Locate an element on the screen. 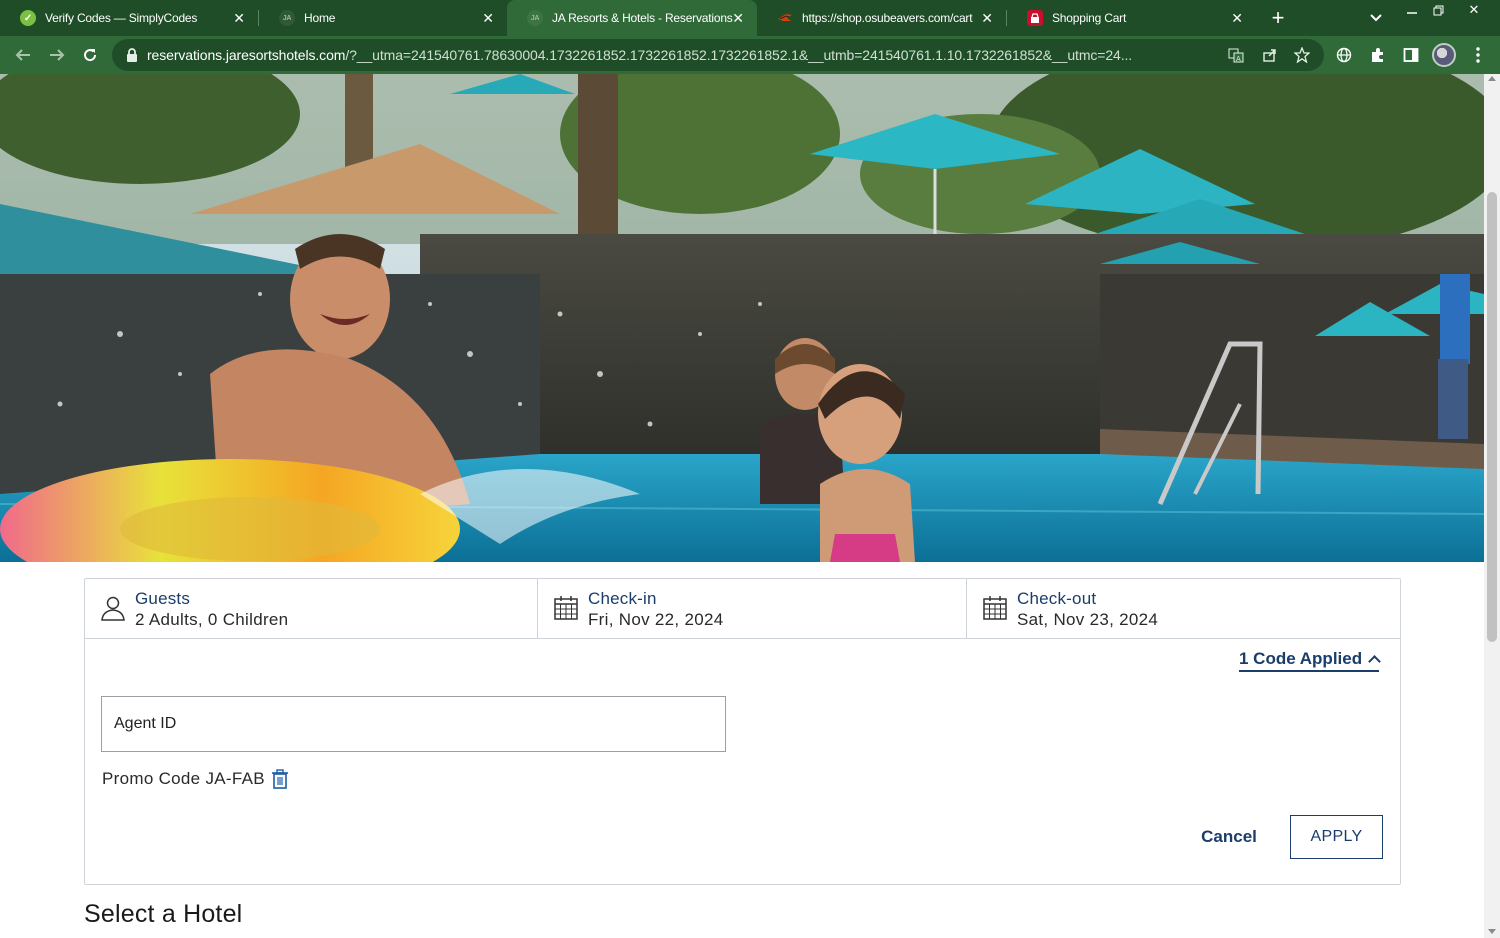  agent-id-input is located at coordinates (413, 724).